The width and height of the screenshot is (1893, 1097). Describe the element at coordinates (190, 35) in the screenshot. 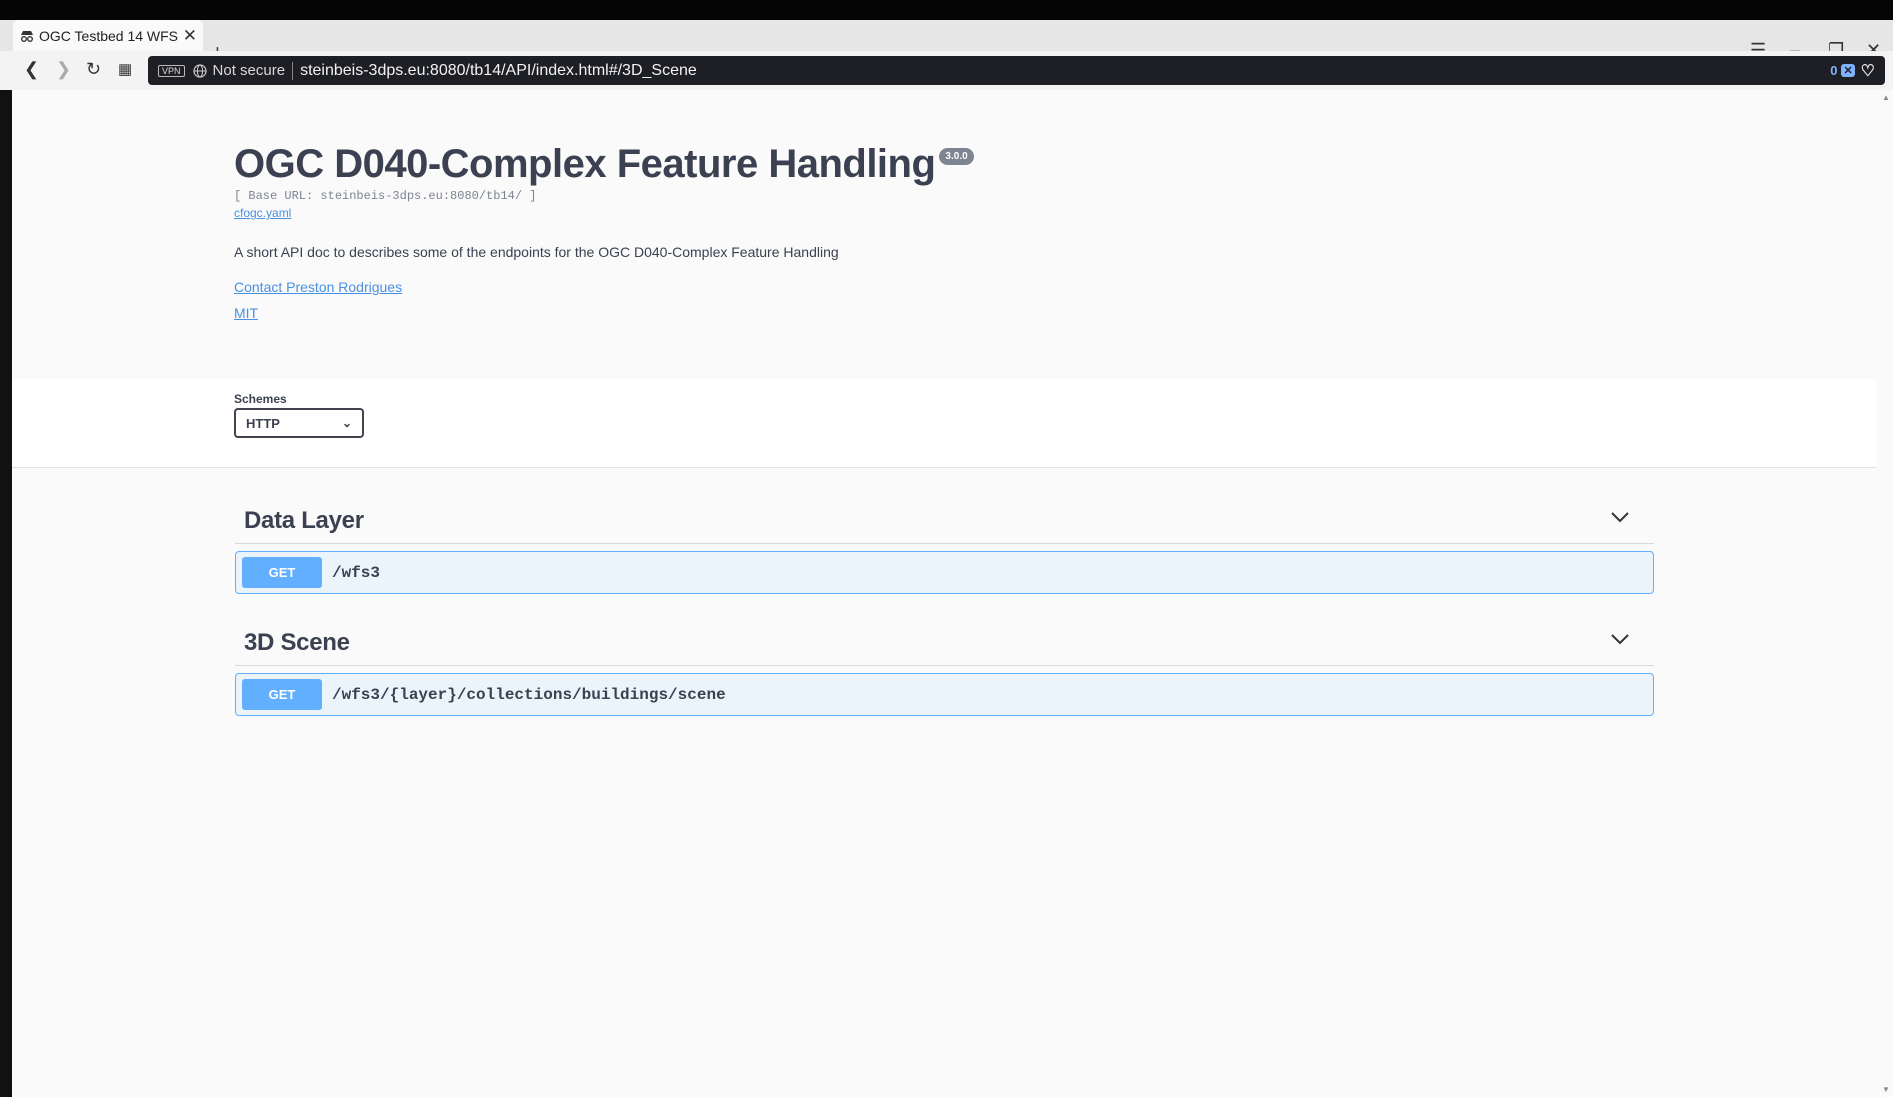

I see `tab-close-icon: ✕` at that location.